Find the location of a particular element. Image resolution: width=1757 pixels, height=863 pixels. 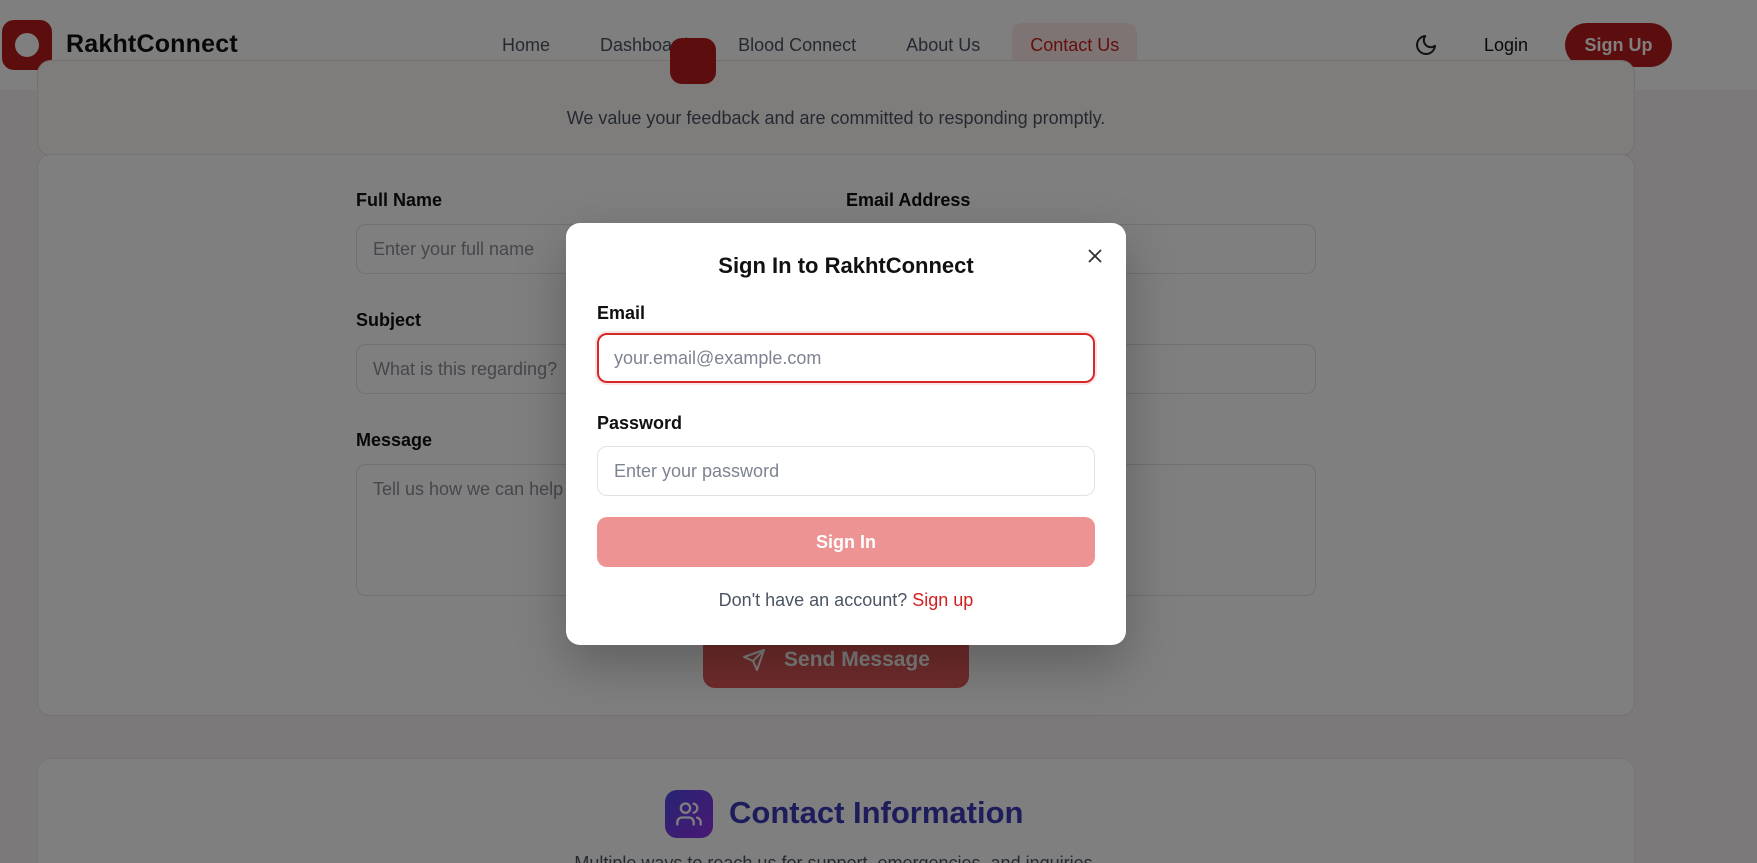

email-label: Email is located at coordinates (621, 313).